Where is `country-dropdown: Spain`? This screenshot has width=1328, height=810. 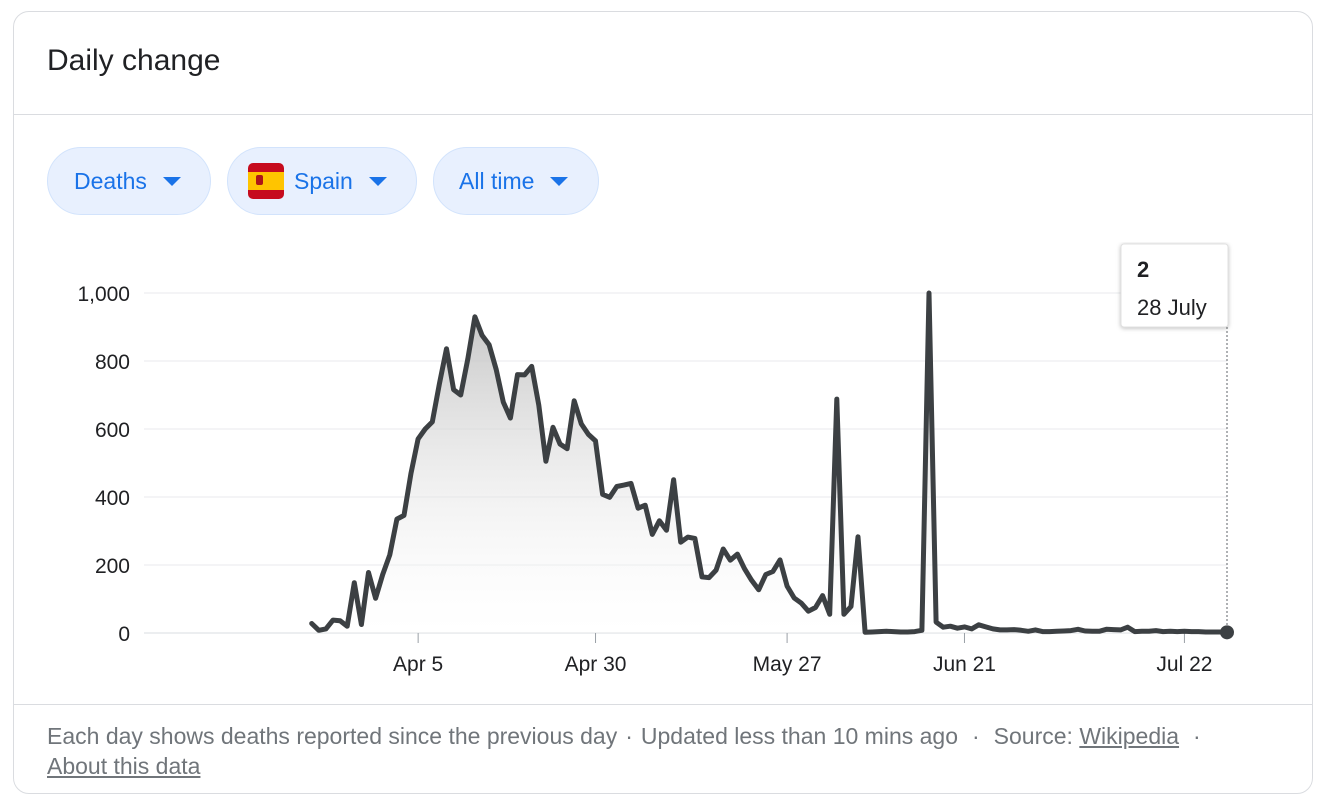
country-dropdown: Spain is located at coordinates (322, 181).